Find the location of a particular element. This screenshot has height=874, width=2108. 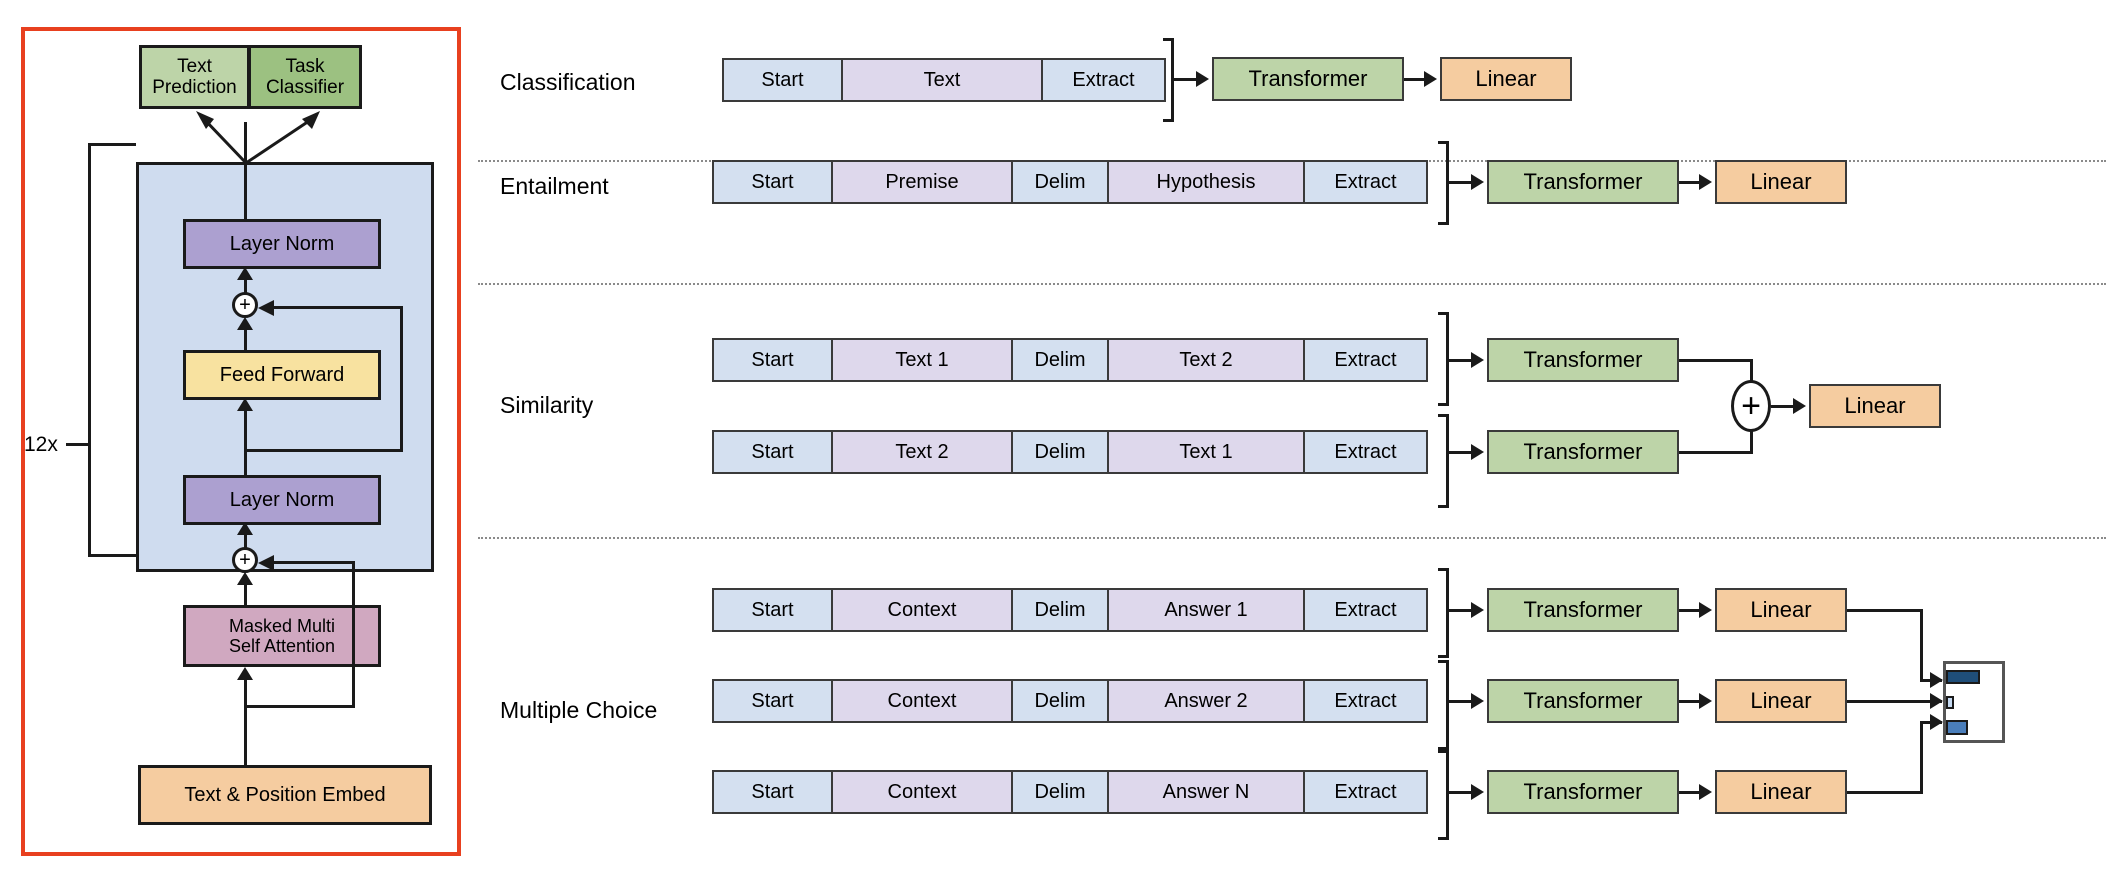

residual-1-bottom is located at coordinates (299, 706).